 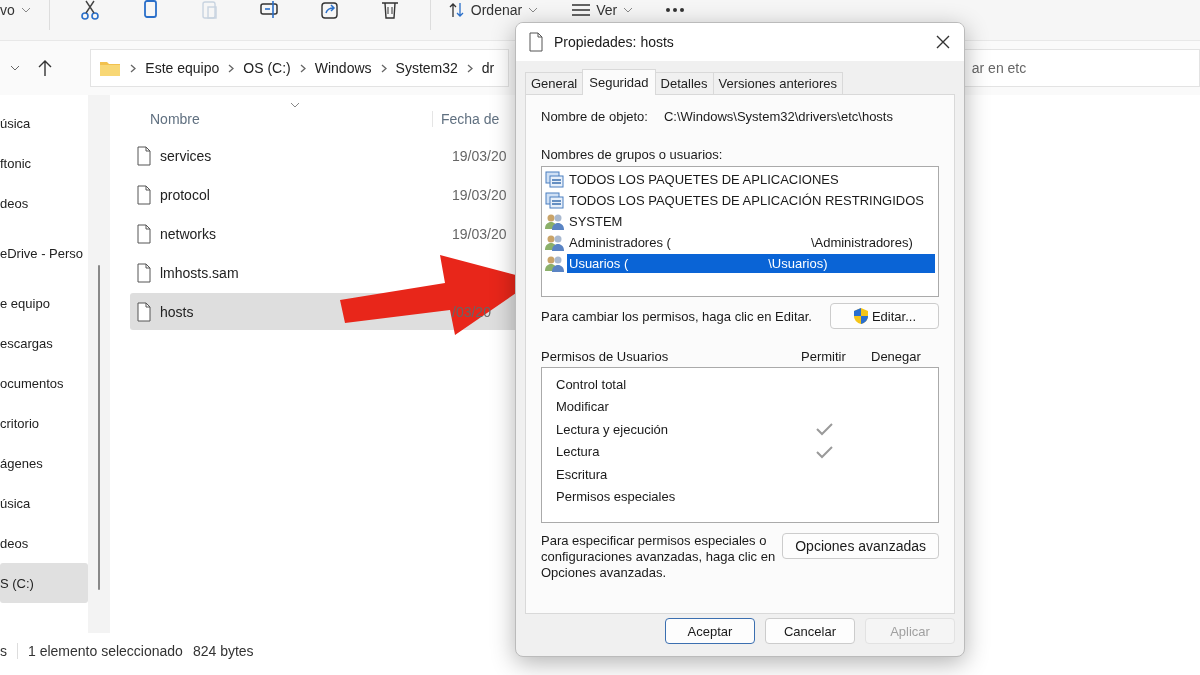 I want to click on permission-name: Control total, so click(x=592, y=384).